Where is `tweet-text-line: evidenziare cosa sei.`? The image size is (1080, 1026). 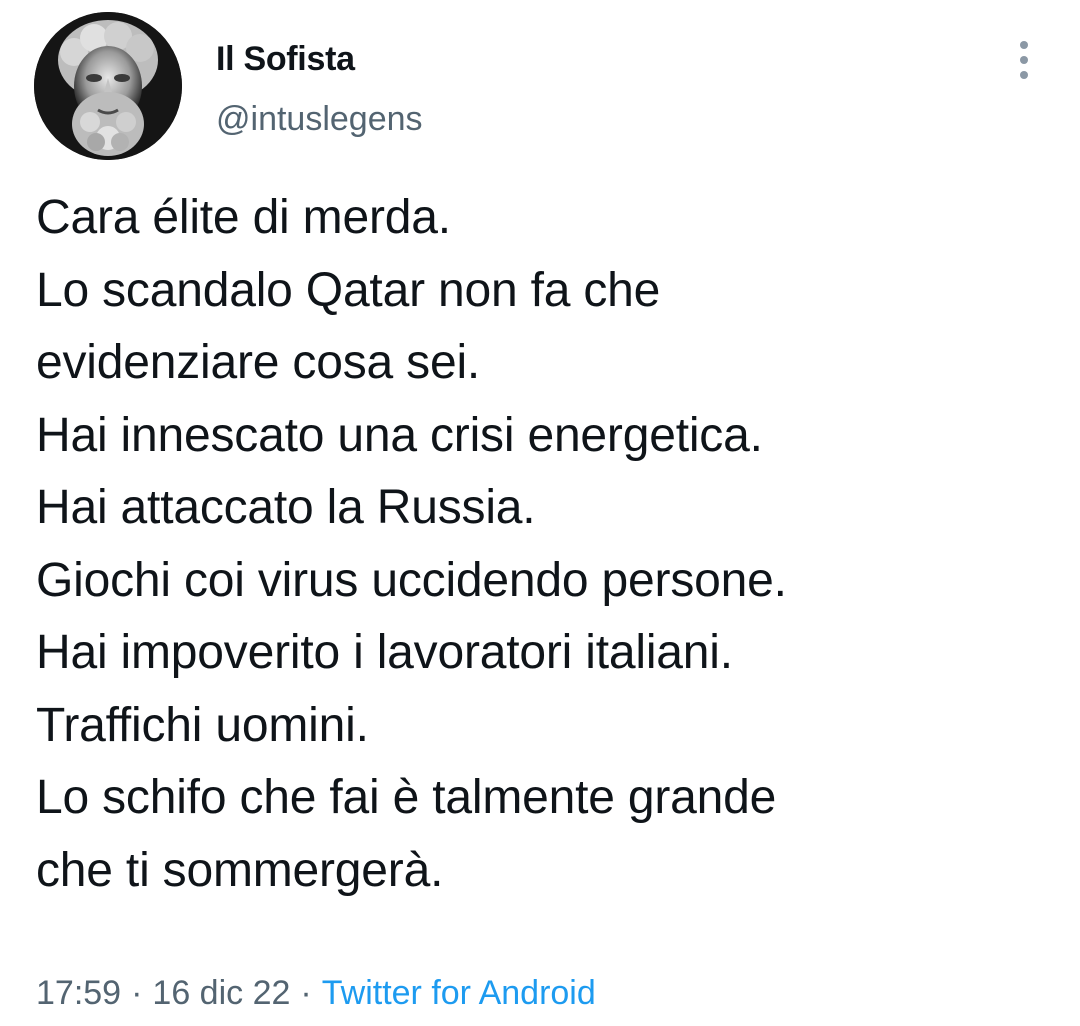 tweet-text-line: evidenziare cosa sei. is located at coordinates (258, 362).